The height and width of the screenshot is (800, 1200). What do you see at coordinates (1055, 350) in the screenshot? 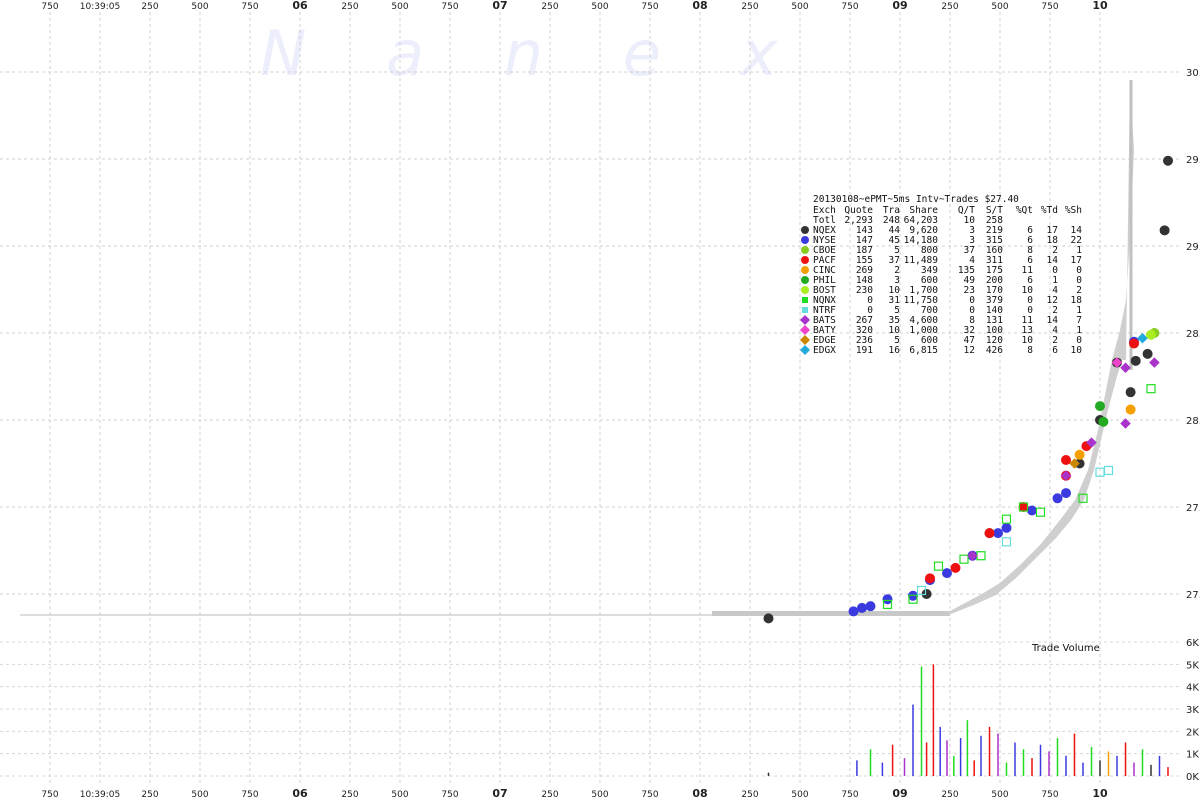
I see `table-cell: 6` at bounding box center [1055, 350].